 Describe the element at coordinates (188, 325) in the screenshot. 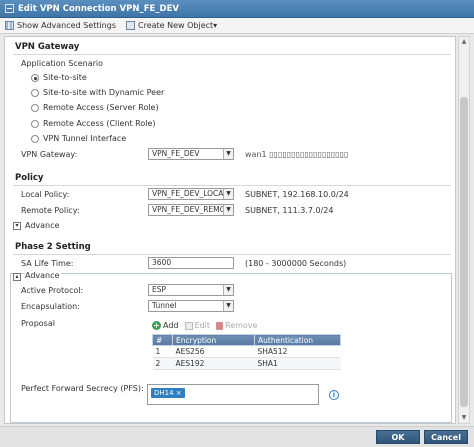

I see `edit-icon` at that location.